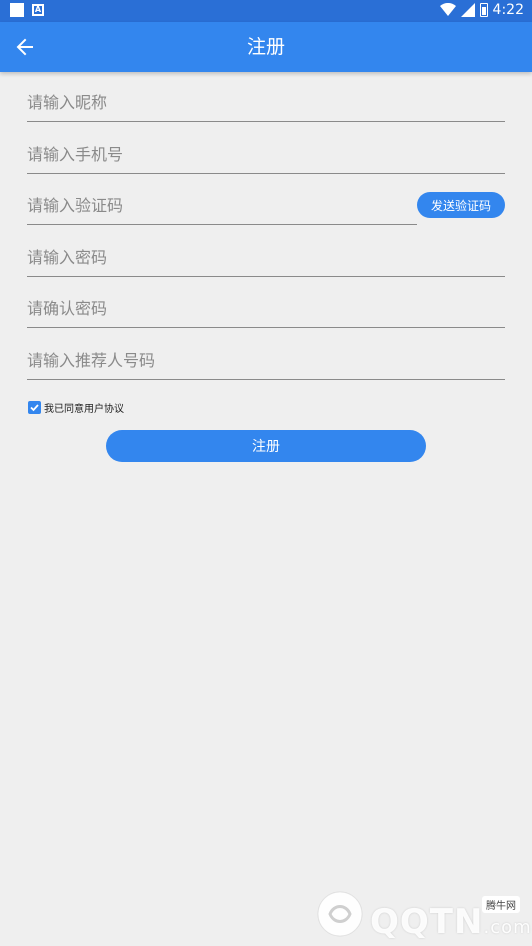 This screenshot has width=532, height=946. I want to click on battery-icon, so click(483, 10).